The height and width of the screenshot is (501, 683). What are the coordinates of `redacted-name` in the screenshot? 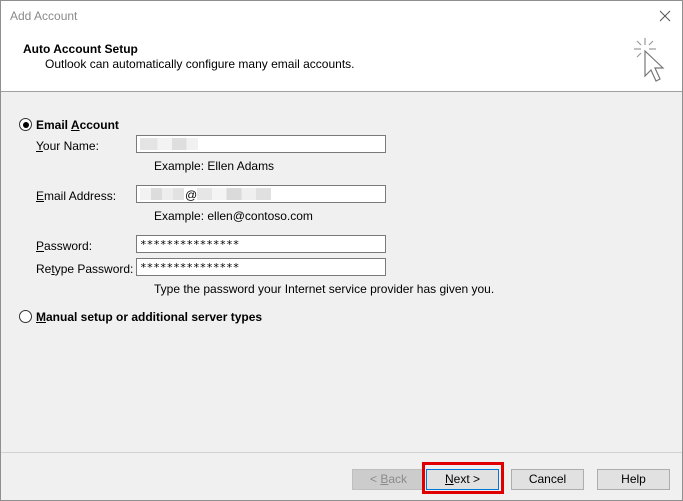 It's located at (169, 144).